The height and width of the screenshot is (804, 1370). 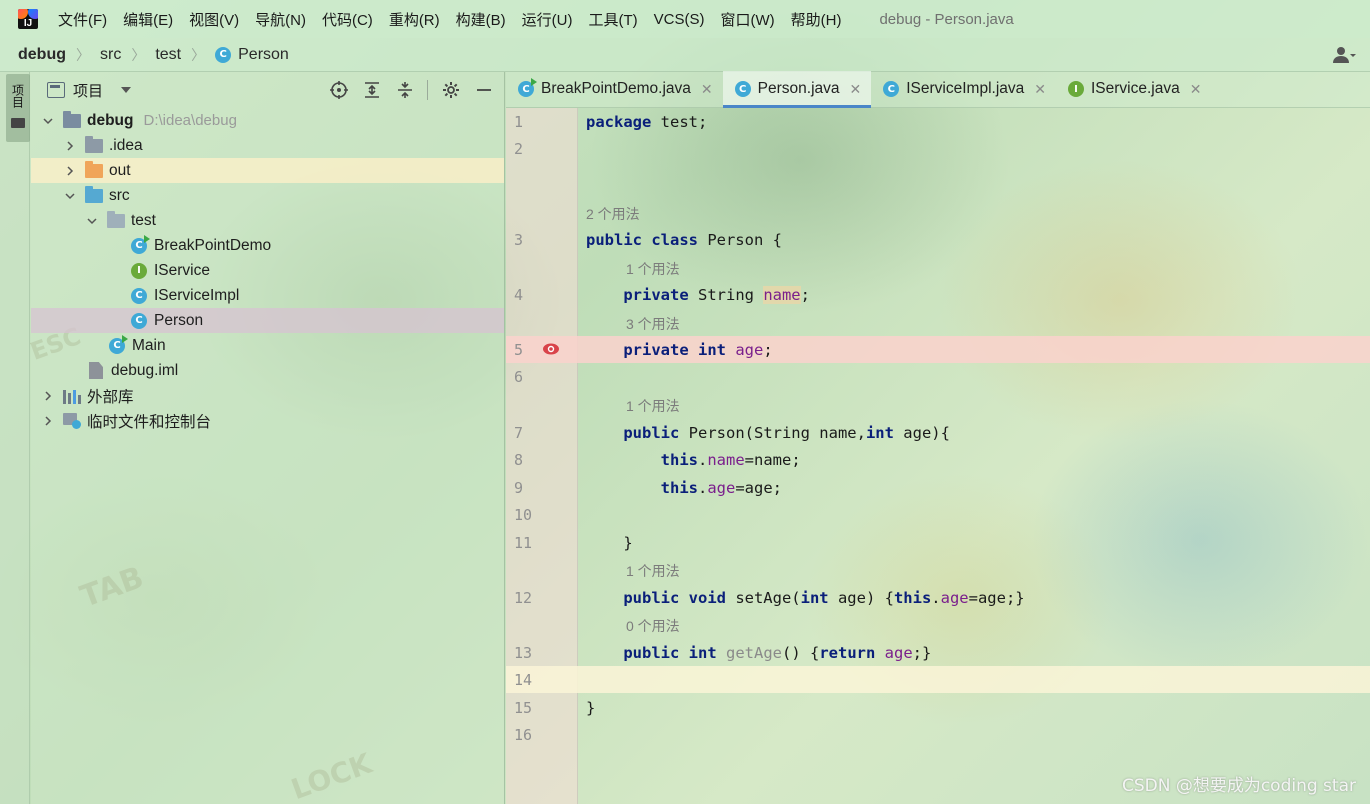 What do you see at coordinates (938, 514) in the screenshot?
I see `code-line: 10` at bounding box center [938, 514].